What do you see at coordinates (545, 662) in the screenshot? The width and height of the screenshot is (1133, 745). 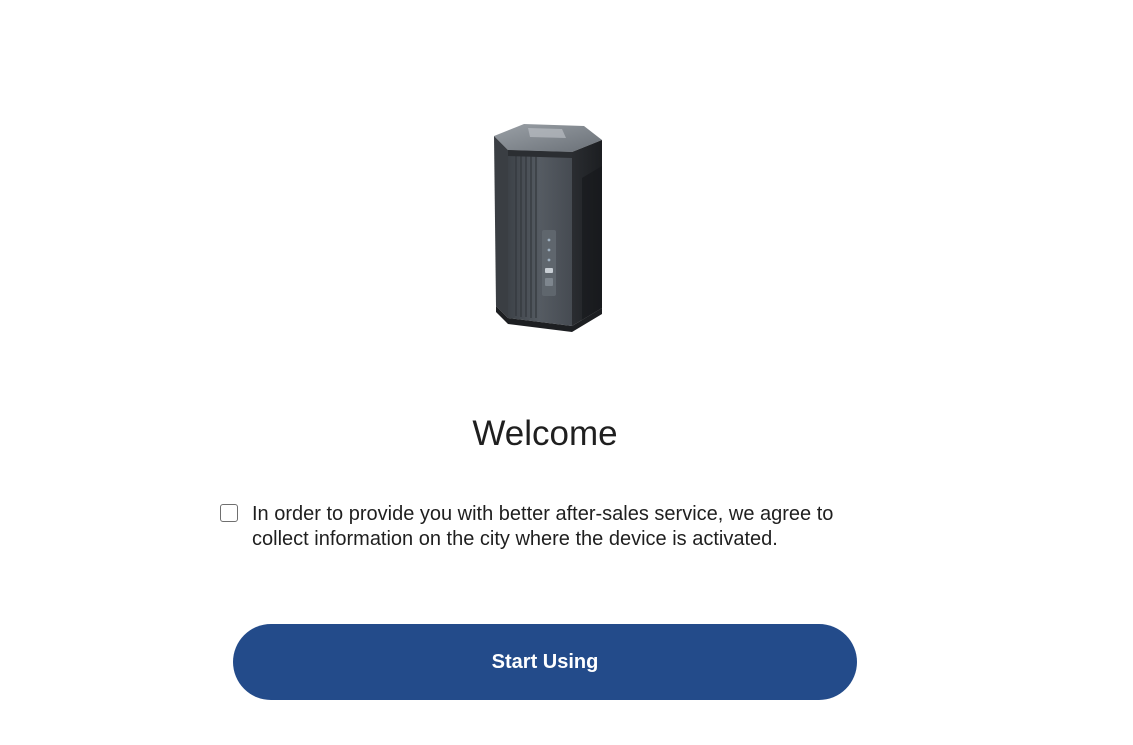 I see `start-using-button: Start Using` at bounding box center [545, 662].